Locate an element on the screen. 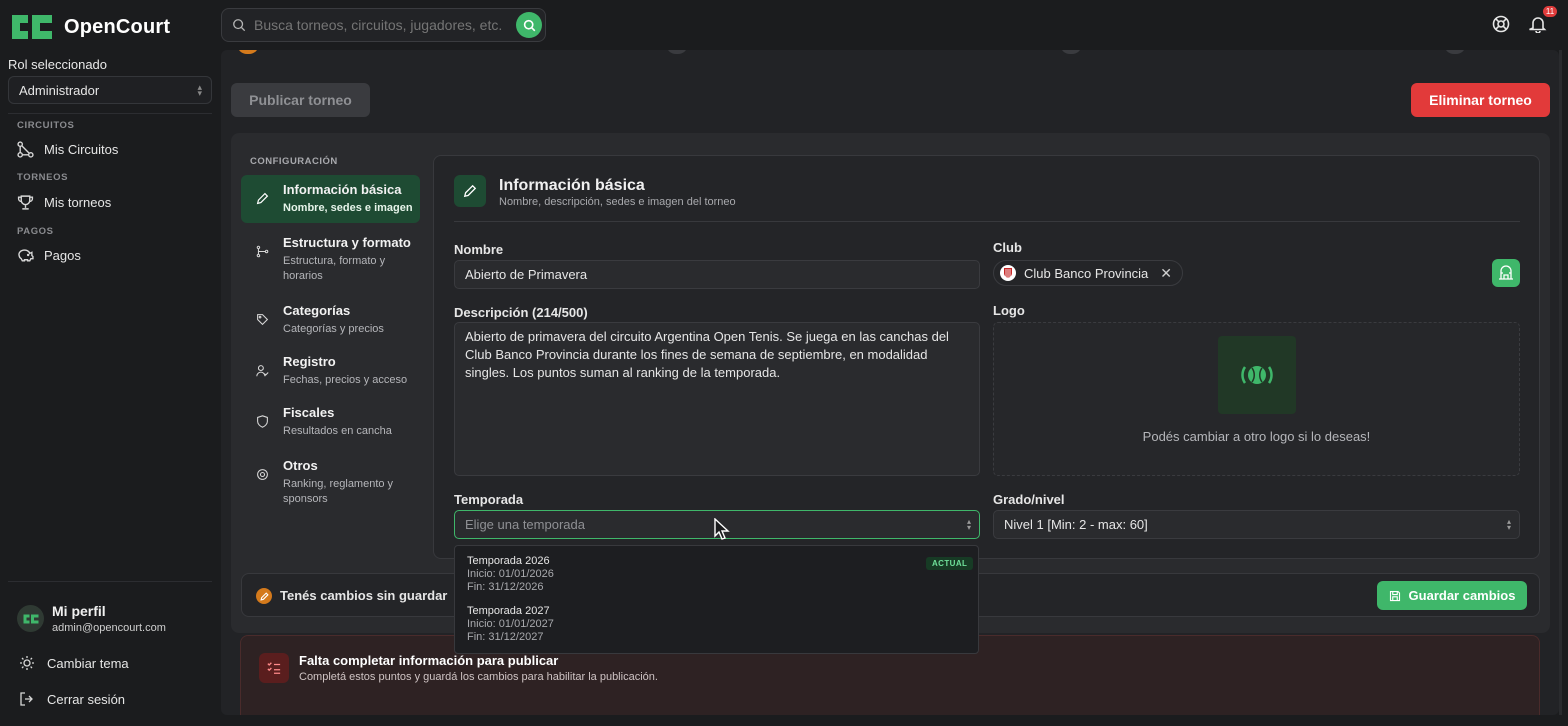 The height and width of the screenshot is (726, 1568). sidebar-item-label: Pagos is located at coordinates (62, 255).